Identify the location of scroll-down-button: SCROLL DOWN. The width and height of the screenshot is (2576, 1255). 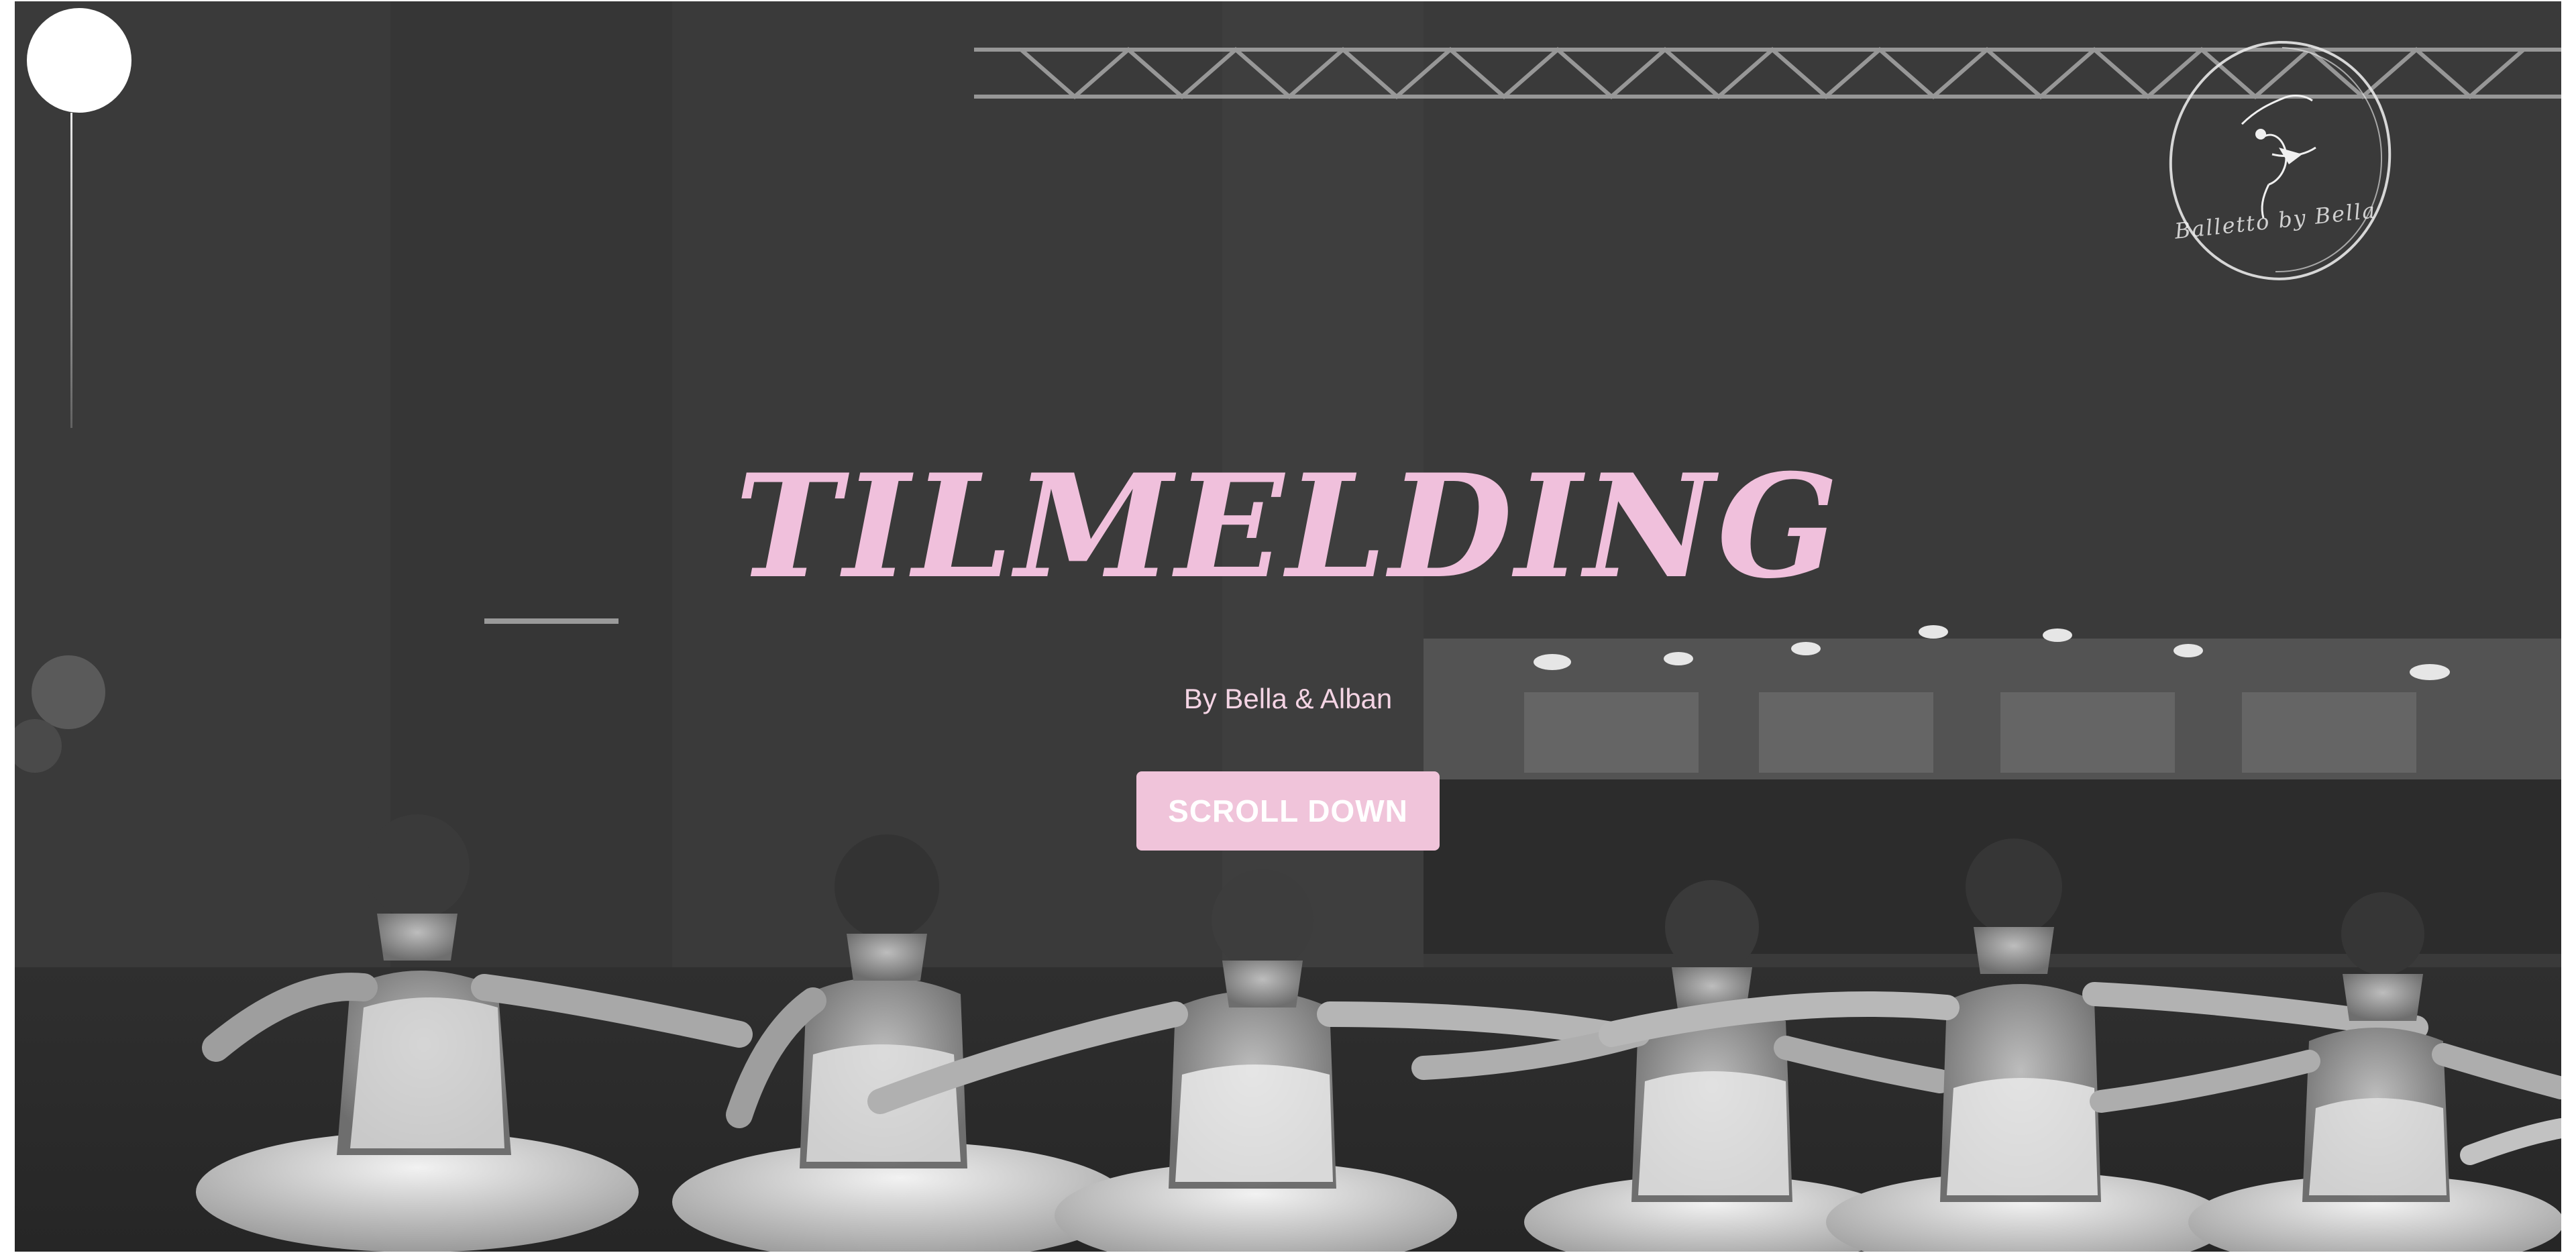
(1288, 811).